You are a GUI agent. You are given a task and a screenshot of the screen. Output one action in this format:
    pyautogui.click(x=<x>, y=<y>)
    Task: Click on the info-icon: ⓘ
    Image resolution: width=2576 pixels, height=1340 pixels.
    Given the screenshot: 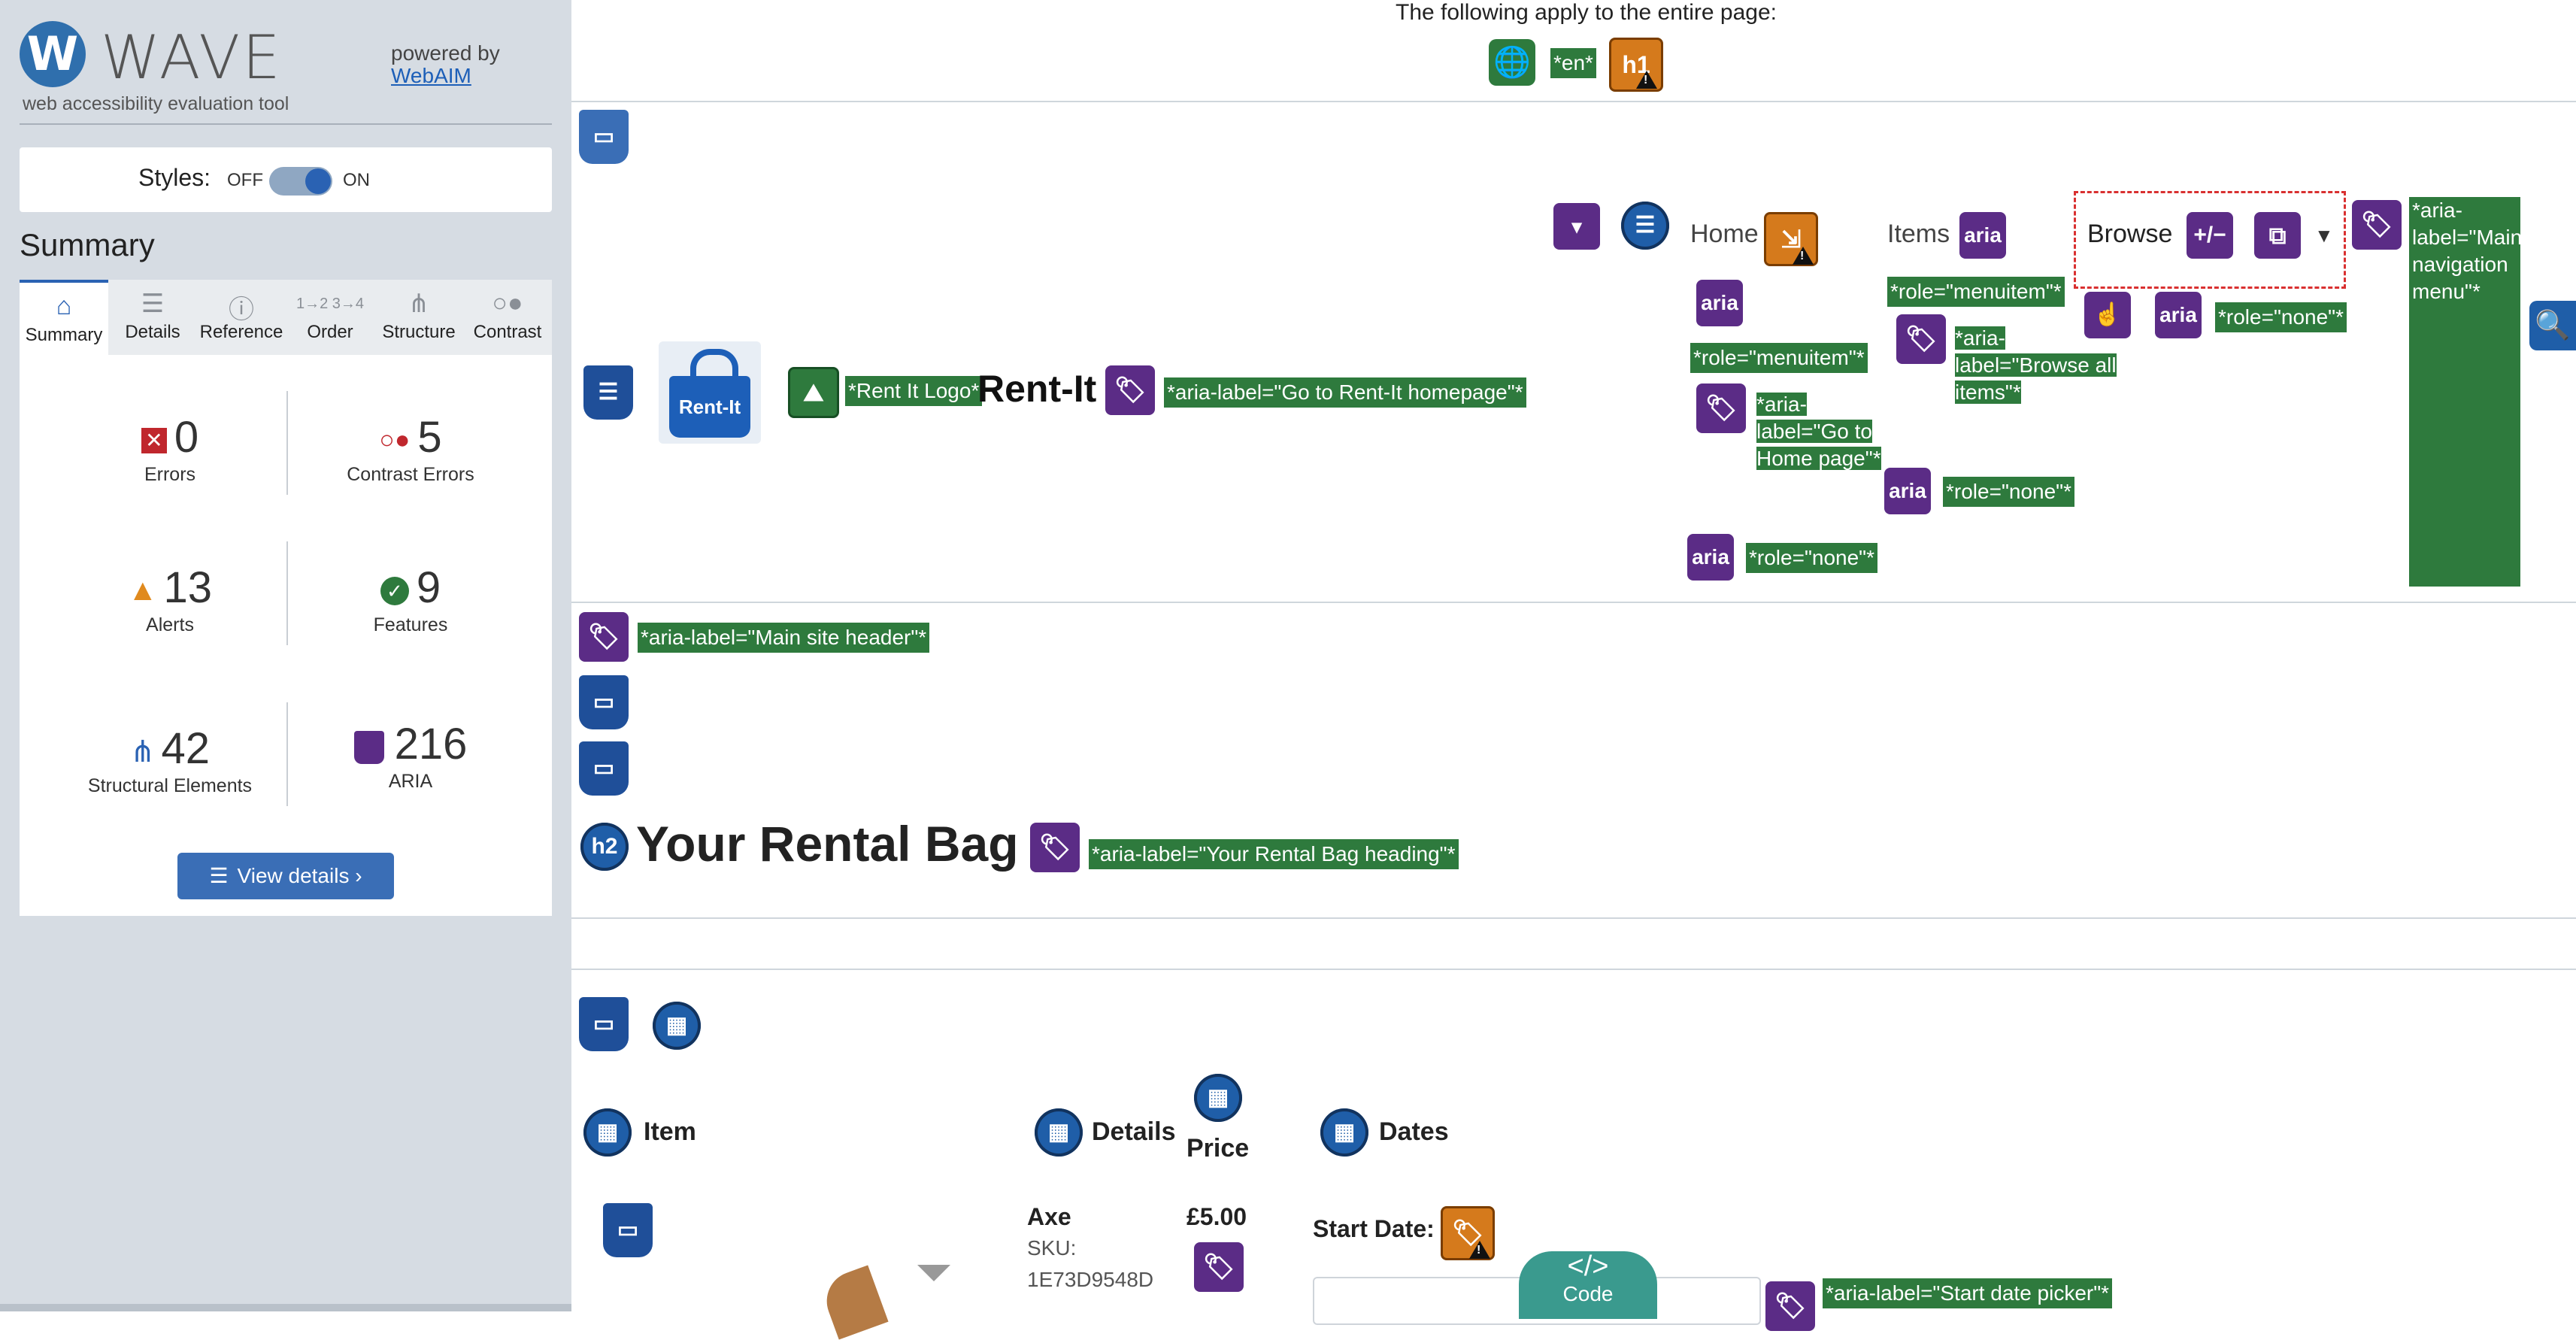 What is the action you would take?
    pyautogui.click(x=241, y=310)
    